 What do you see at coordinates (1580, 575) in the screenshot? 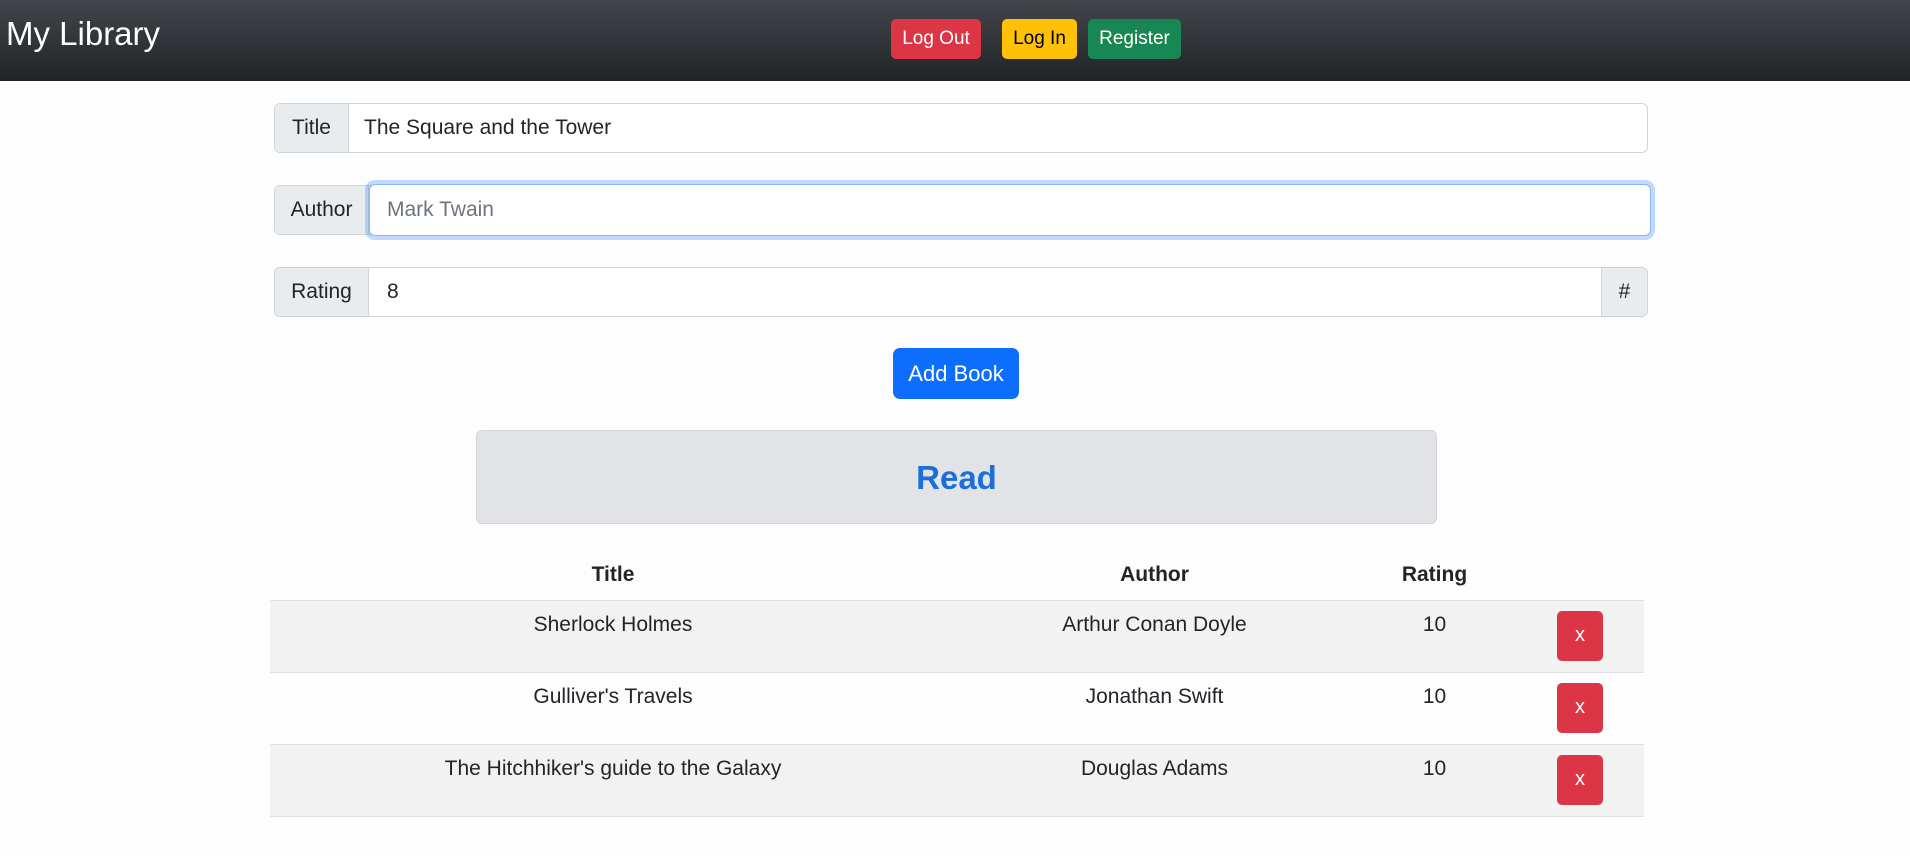
I see `column-header-actions` at bounding box center [1580, 575].